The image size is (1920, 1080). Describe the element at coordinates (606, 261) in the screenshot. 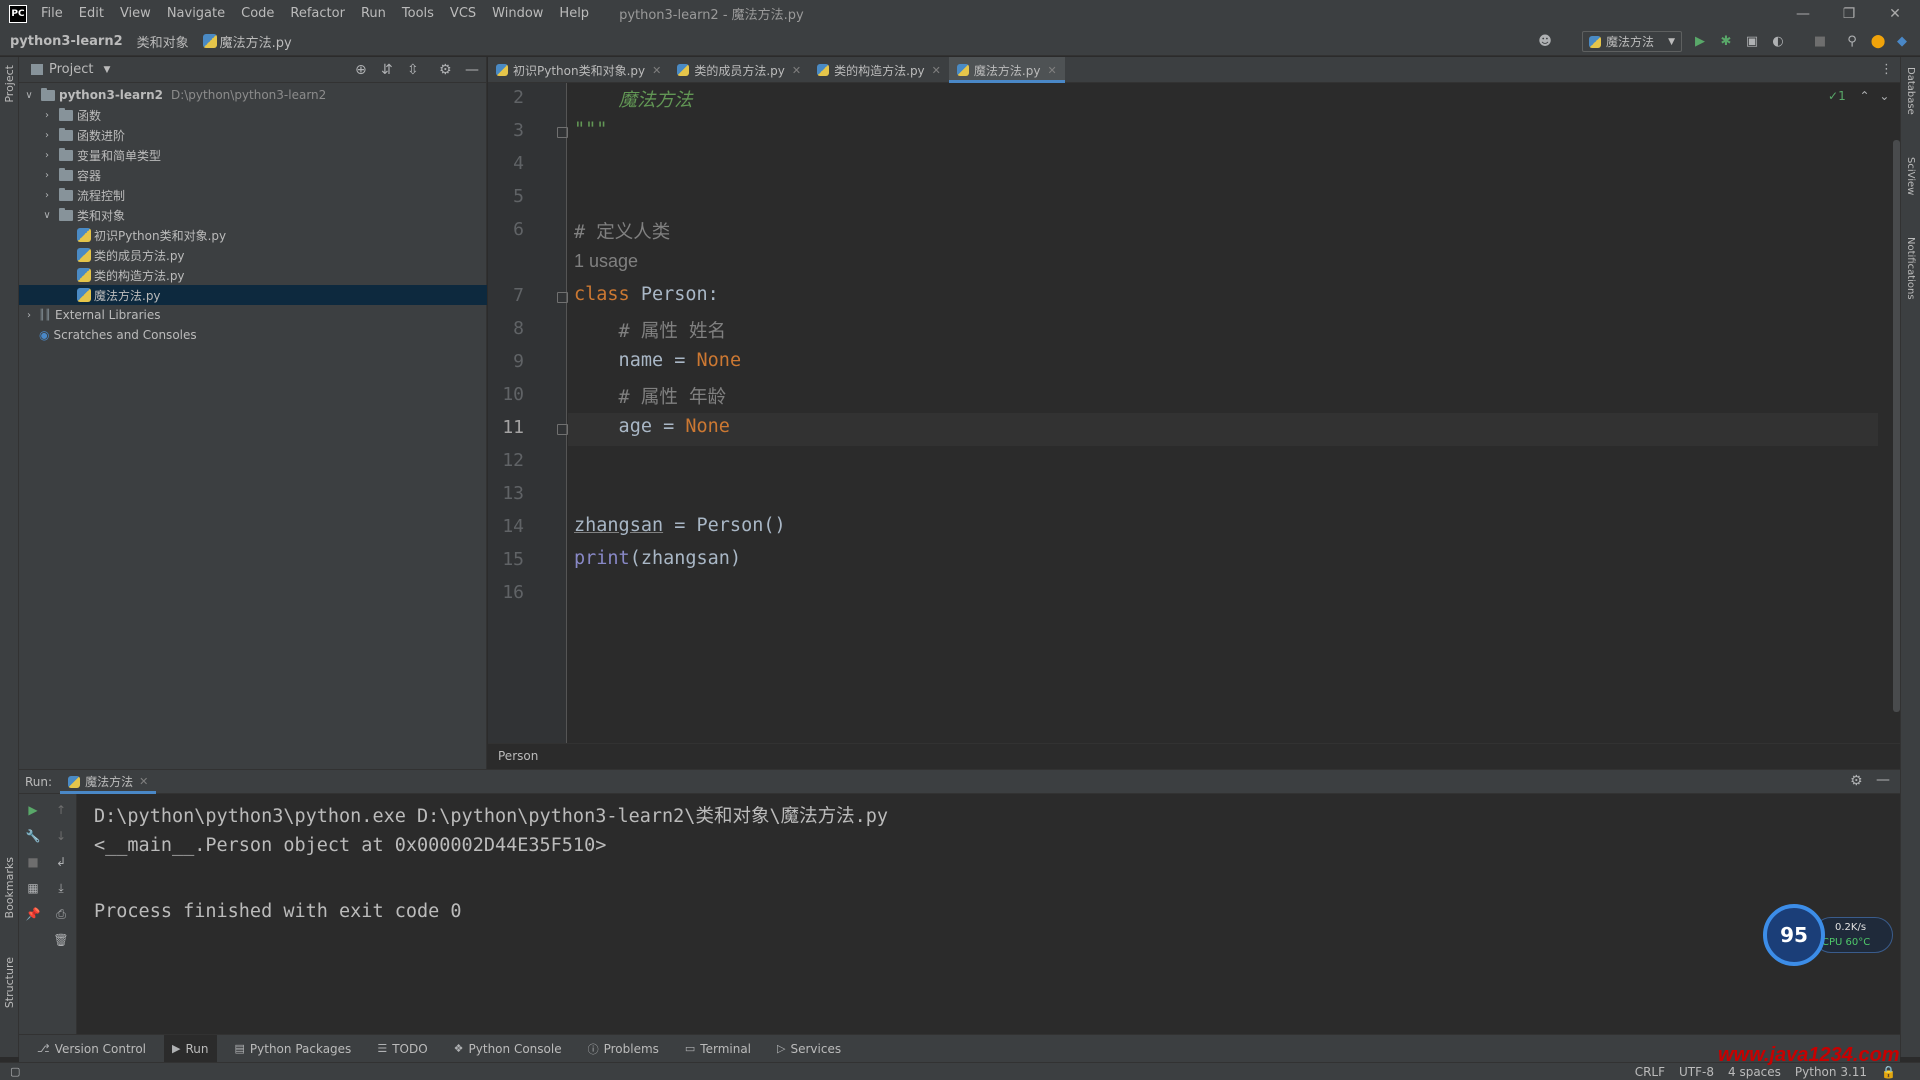

I see `inlay-usage-hint: 1 usage` at that location.